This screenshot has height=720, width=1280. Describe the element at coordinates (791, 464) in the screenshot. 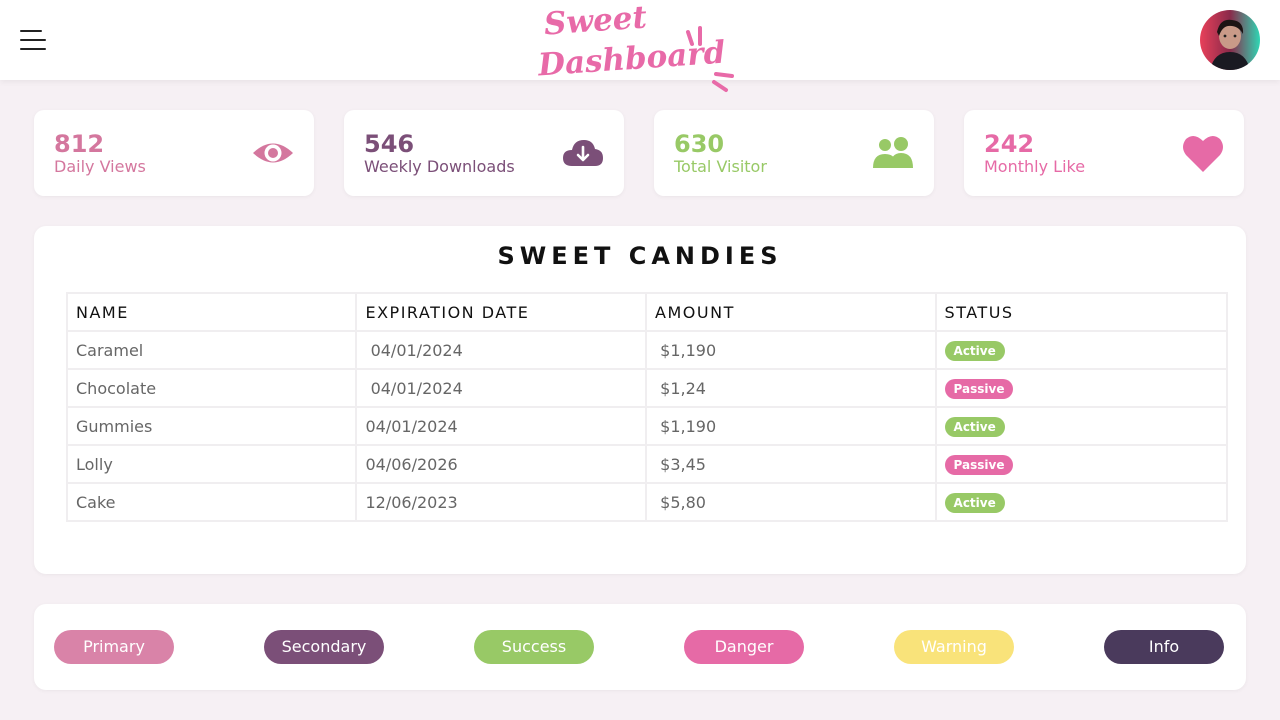

I see `cell-amount: $3,45` at that location.